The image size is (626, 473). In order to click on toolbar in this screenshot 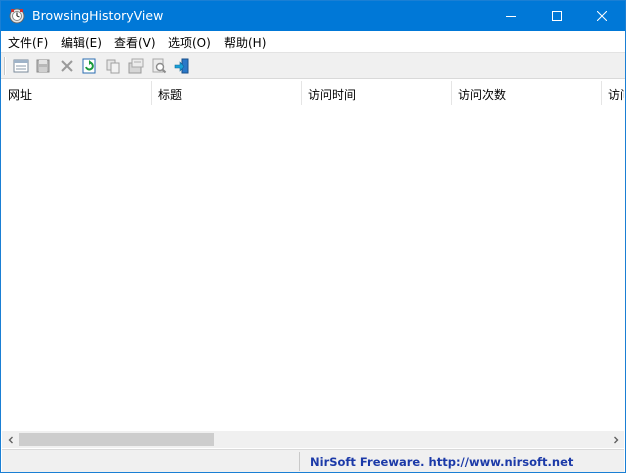, I will do `click(313, 65)`.